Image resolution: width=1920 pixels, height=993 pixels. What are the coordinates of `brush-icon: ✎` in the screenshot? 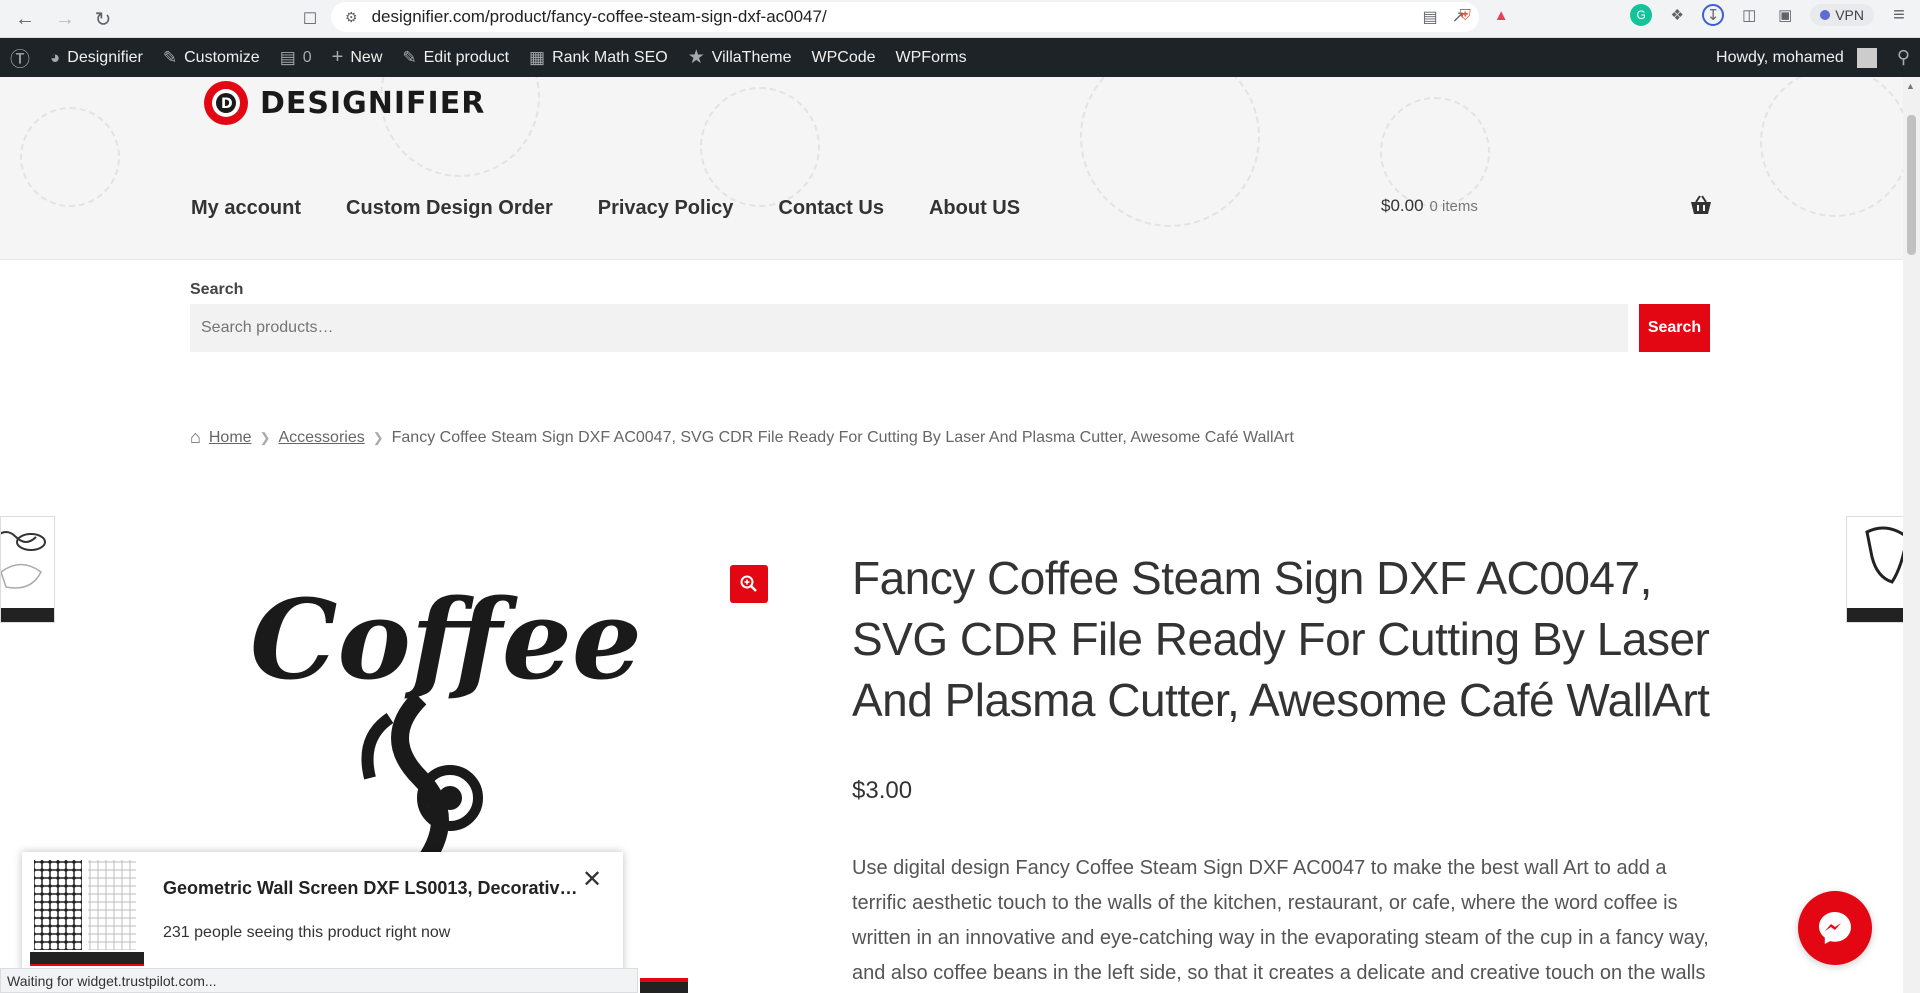 It's located at (170, 57).